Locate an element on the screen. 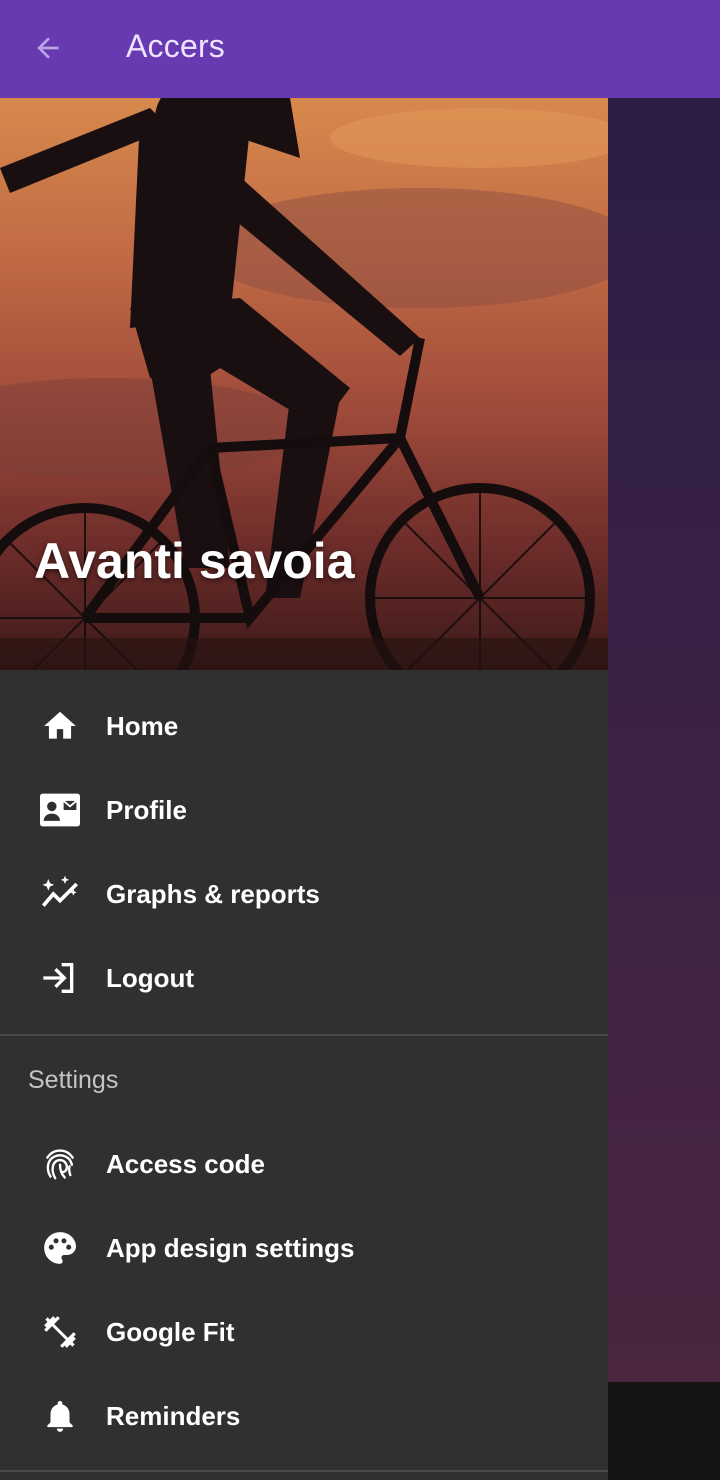 The width and height of the screenshot is (720, 1480). menu-item-reminders: Reminders is located at coordinates (304, 1416).